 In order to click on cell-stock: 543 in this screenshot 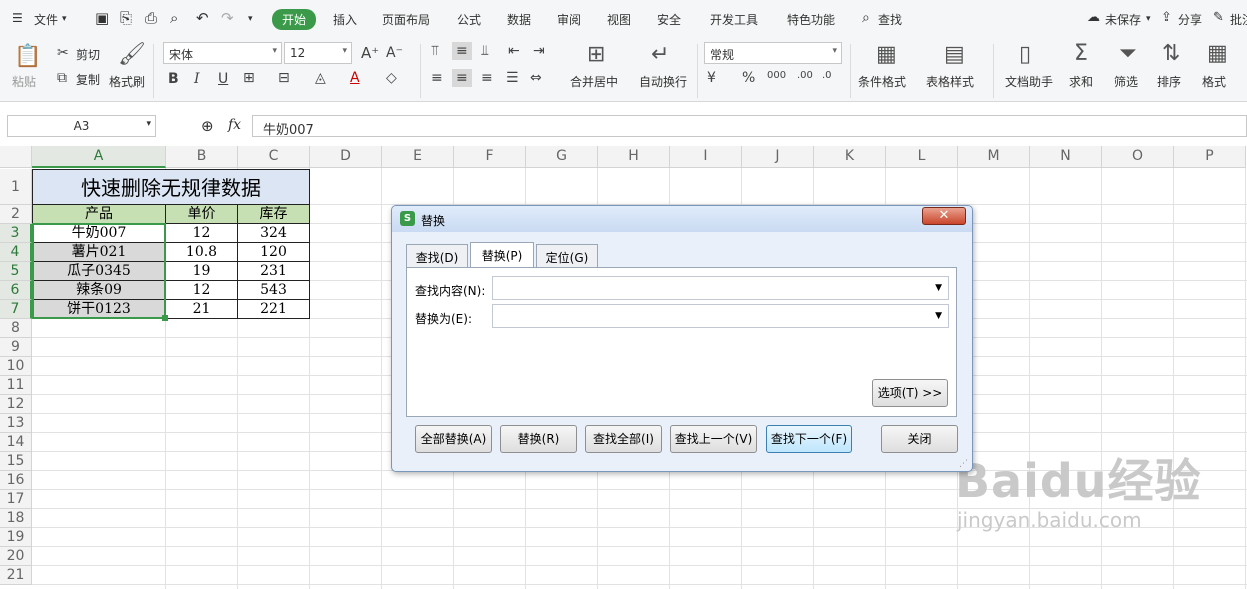, I will do `click(274, 290)`.